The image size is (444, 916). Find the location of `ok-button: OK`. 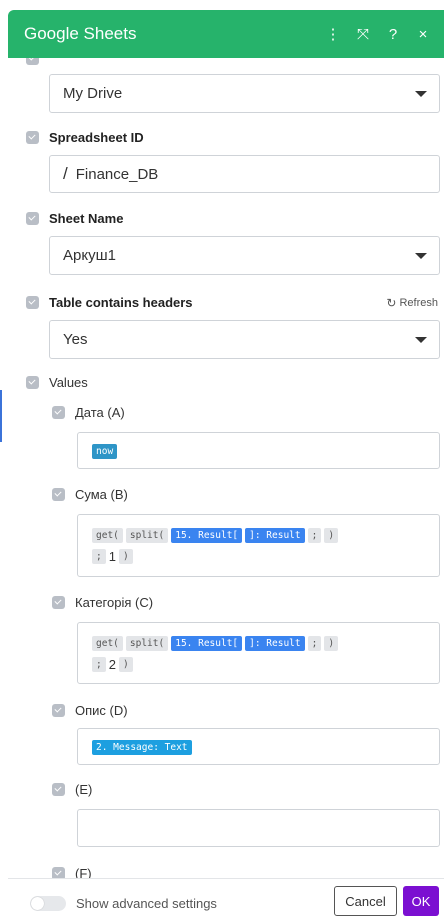

ok-button: OK is located at coordinates (421, 901).